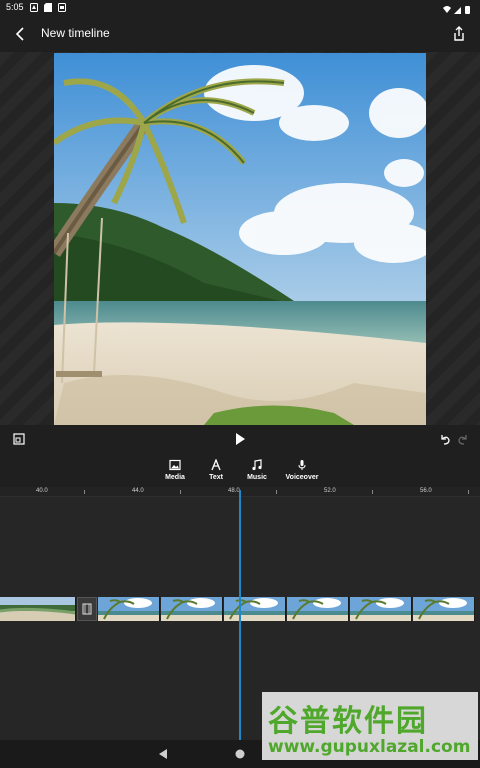 The image size is (480, 768). I want to click on ruler-label: 52.0, so click(330, 491).